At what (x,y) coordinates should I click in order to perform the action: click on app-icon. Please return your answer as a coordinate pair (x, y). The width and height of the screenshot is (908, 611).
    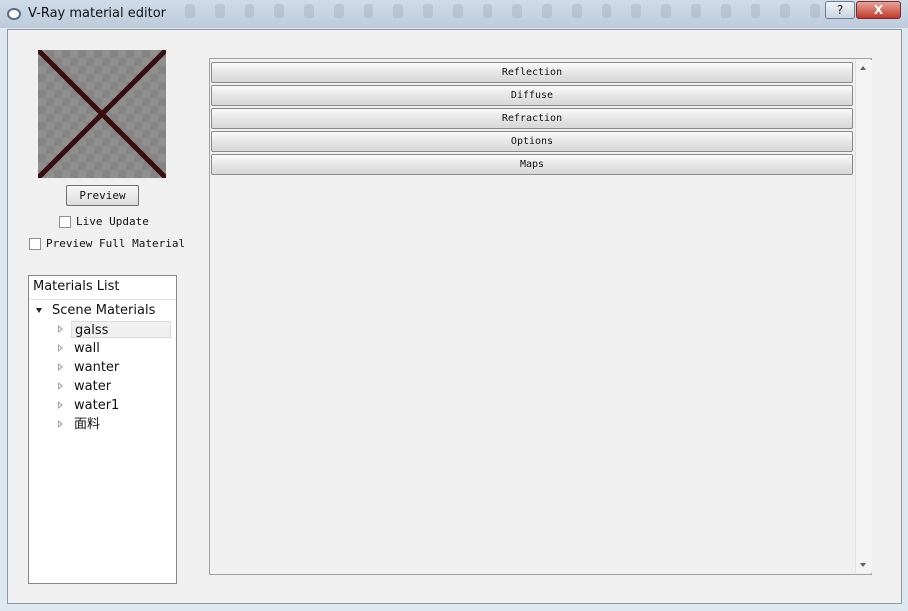
    Looking at the image, I should click on (14, 14).